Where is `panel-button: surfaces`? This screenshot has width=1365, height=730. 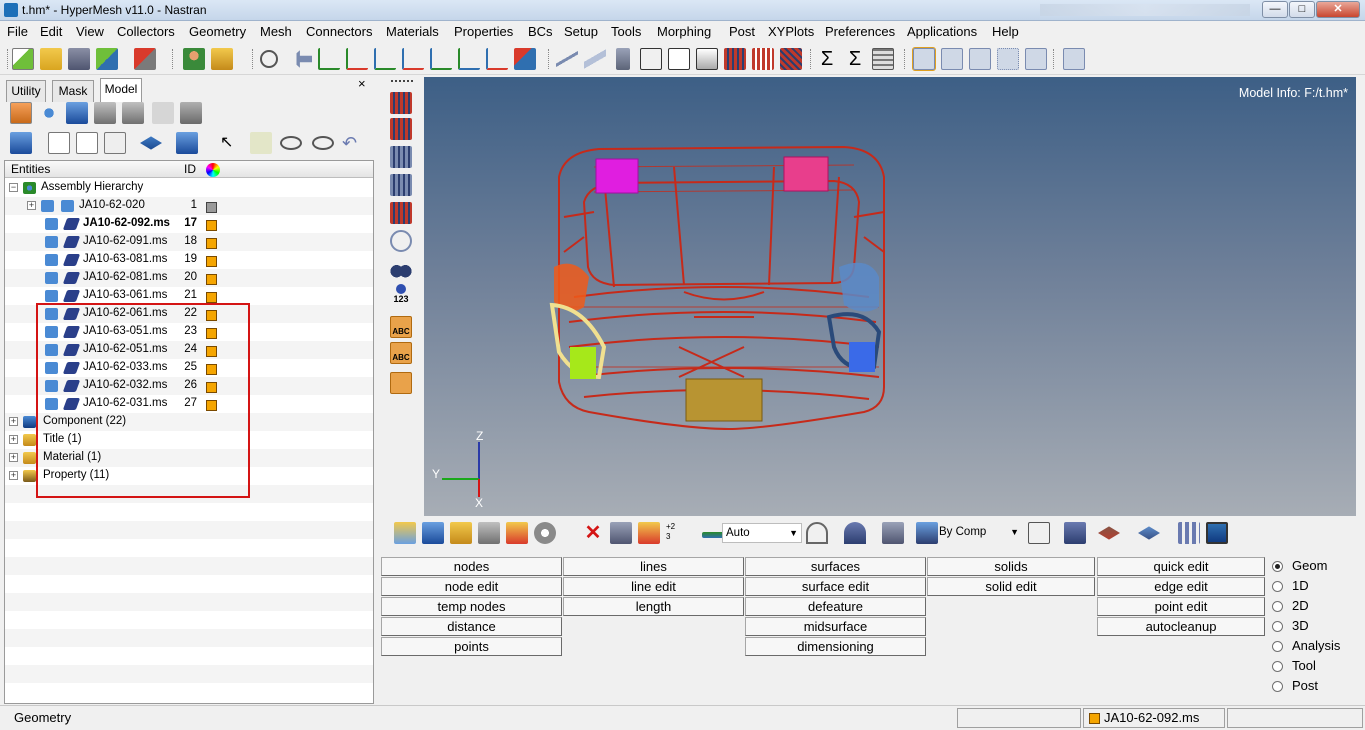 panel-button: surfaces is located at coordinates (835, 566).